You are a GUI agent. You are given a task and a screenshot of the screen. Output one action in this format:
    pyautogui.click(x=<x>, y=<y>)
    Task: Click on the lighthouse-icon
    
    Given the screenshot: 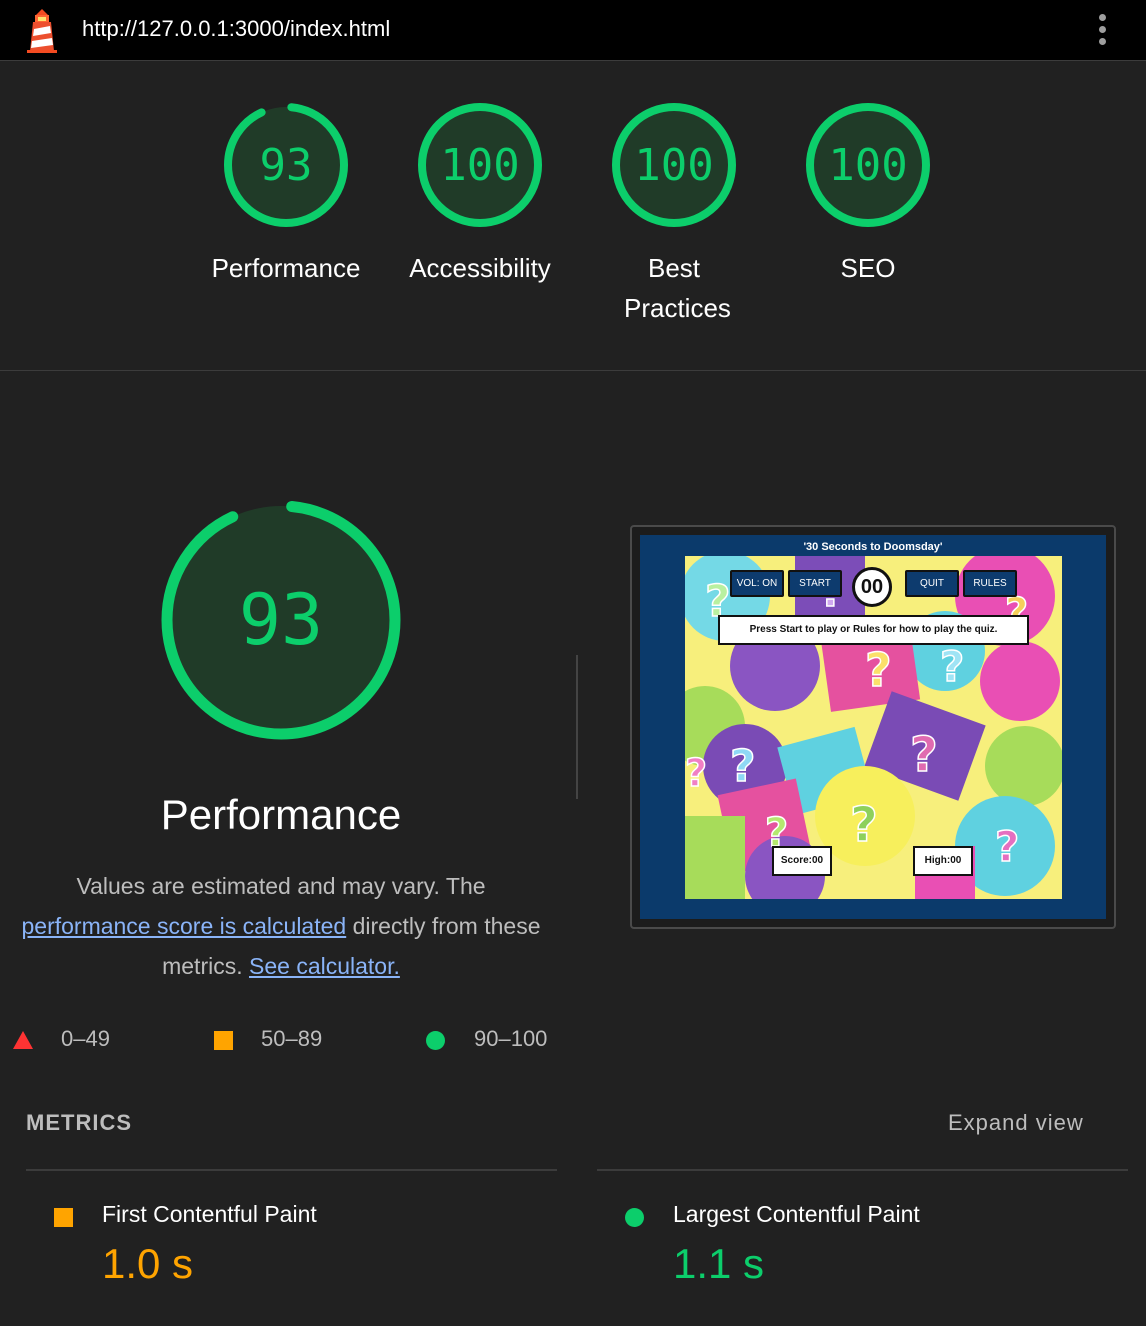 What is the action you would take?
    pyautogui.click(x=42, y=31)
    